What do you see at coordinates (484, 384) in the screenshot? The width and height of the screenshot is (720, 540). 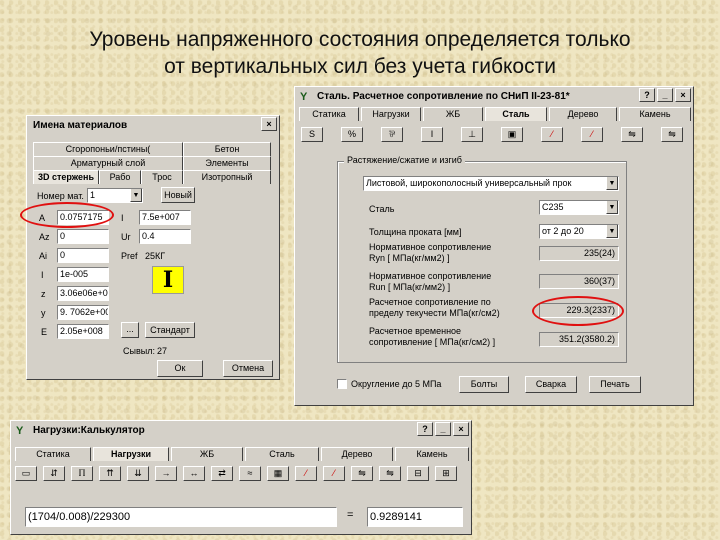 I see `bolts-button: Болты` at bounding box center [484, 384].